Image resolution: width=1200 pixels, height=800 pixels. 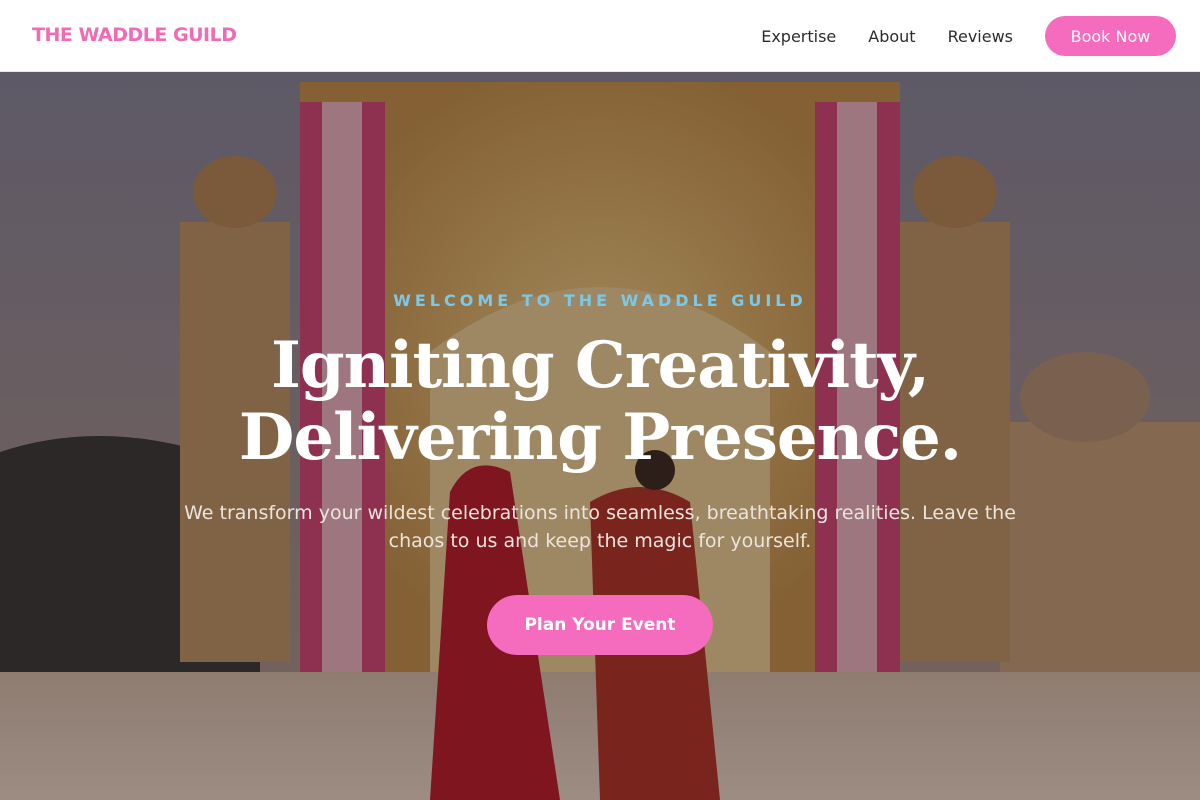 What do you see at coordinates (798, 36) in the screenshot?
I see `nav-link-expertise: Expertise` at bounding box center [798, 36].